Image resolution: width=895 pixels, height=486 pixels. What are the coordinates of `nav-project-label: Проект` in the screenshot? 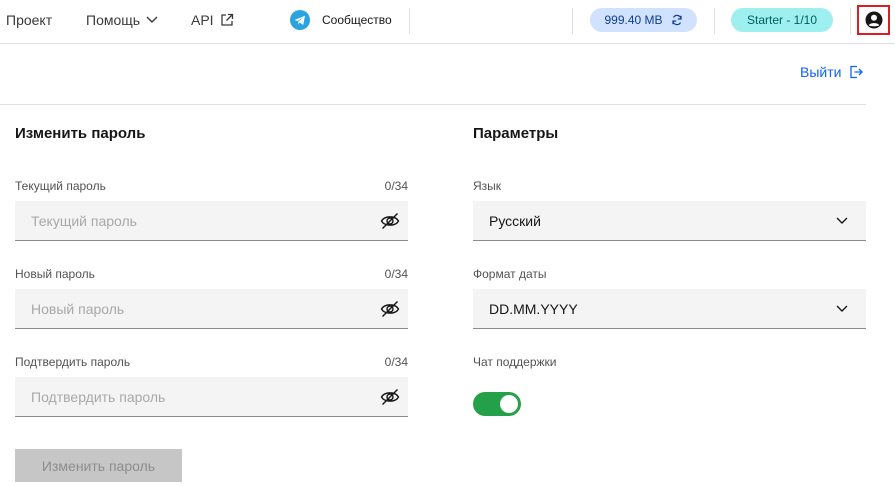 It's located at (29, 20).